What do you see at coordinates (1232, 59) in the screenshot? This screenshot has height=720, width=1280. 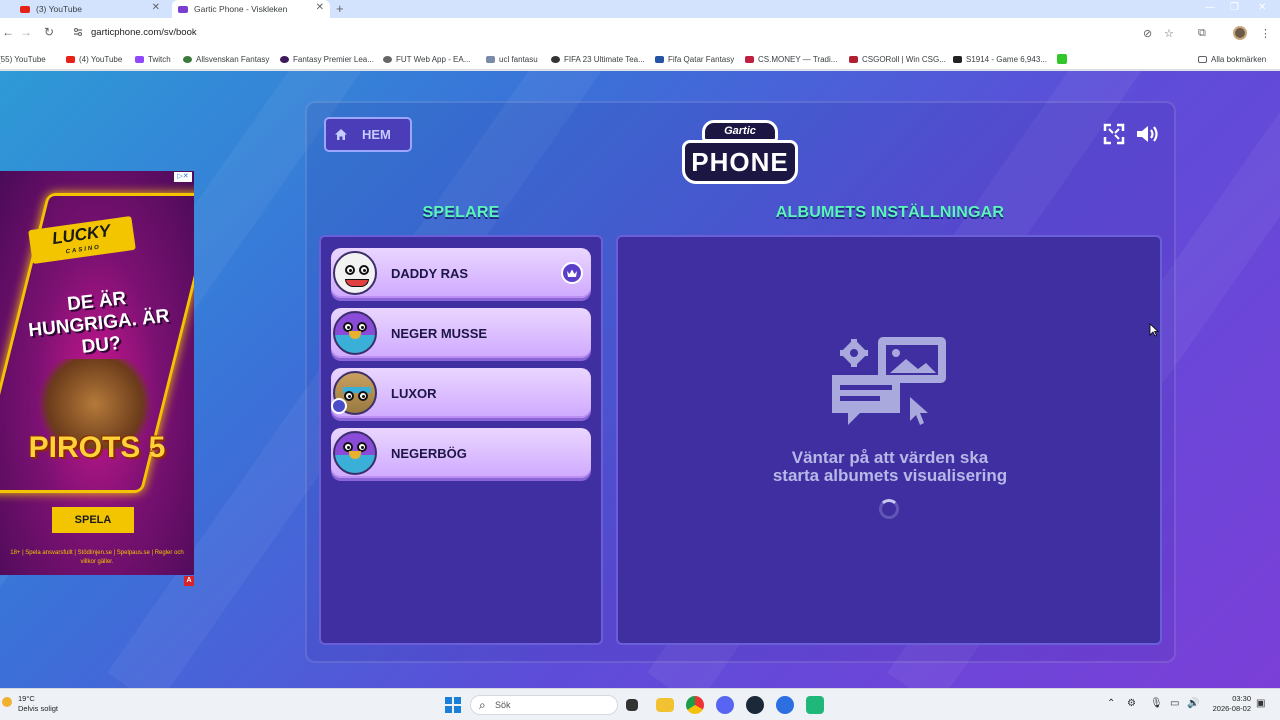 I see `all-bookmarks: Alla bokmärken` at bounding box center [1232, 59].